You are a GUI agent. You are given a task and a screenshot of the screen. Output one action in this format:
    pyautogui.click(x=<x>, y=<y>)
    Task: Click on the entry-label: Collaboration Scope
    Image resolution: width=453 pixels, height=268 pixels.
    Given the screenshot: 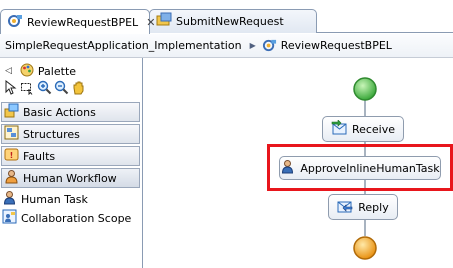 What is the action you would take?
    pyautogui.click(x=76, y=218)
    